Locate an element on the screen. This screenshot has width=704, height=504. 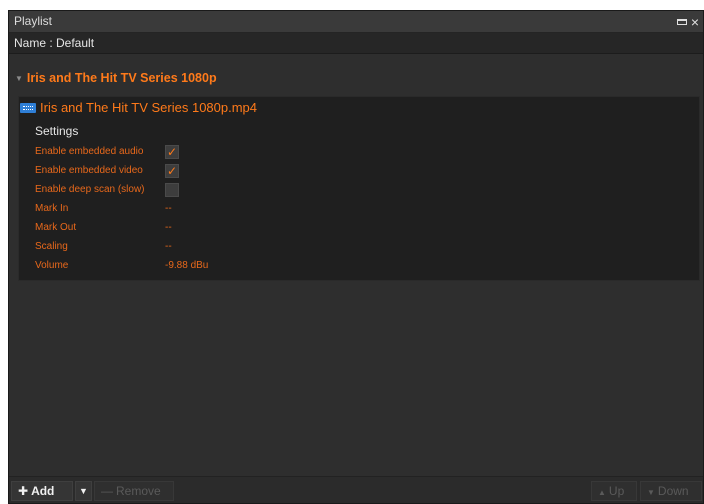
setting-row-video: Enable embedded video ✓ is located at coordinates (107, 171).